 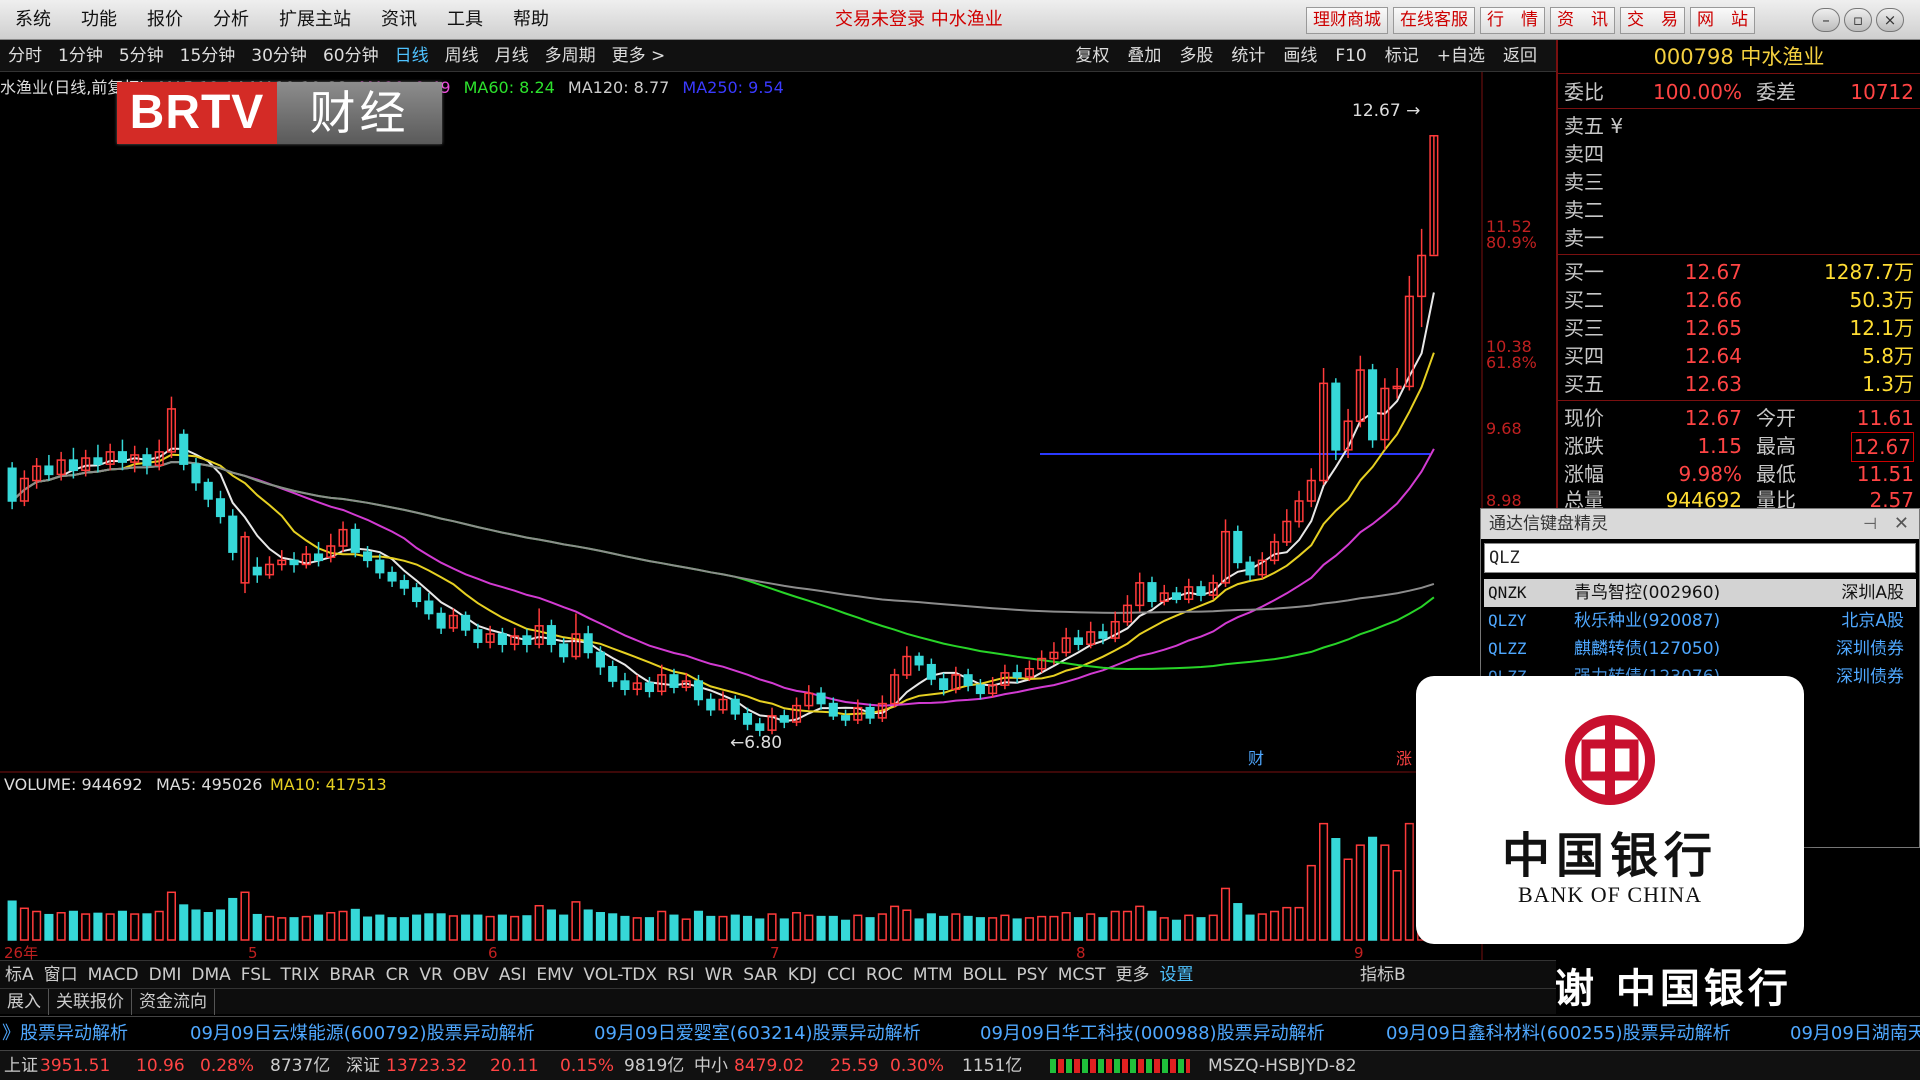 I want to click on news-item: 09月09日华工科技(000988)股票异动解析, so click(x=1152, y=1033).